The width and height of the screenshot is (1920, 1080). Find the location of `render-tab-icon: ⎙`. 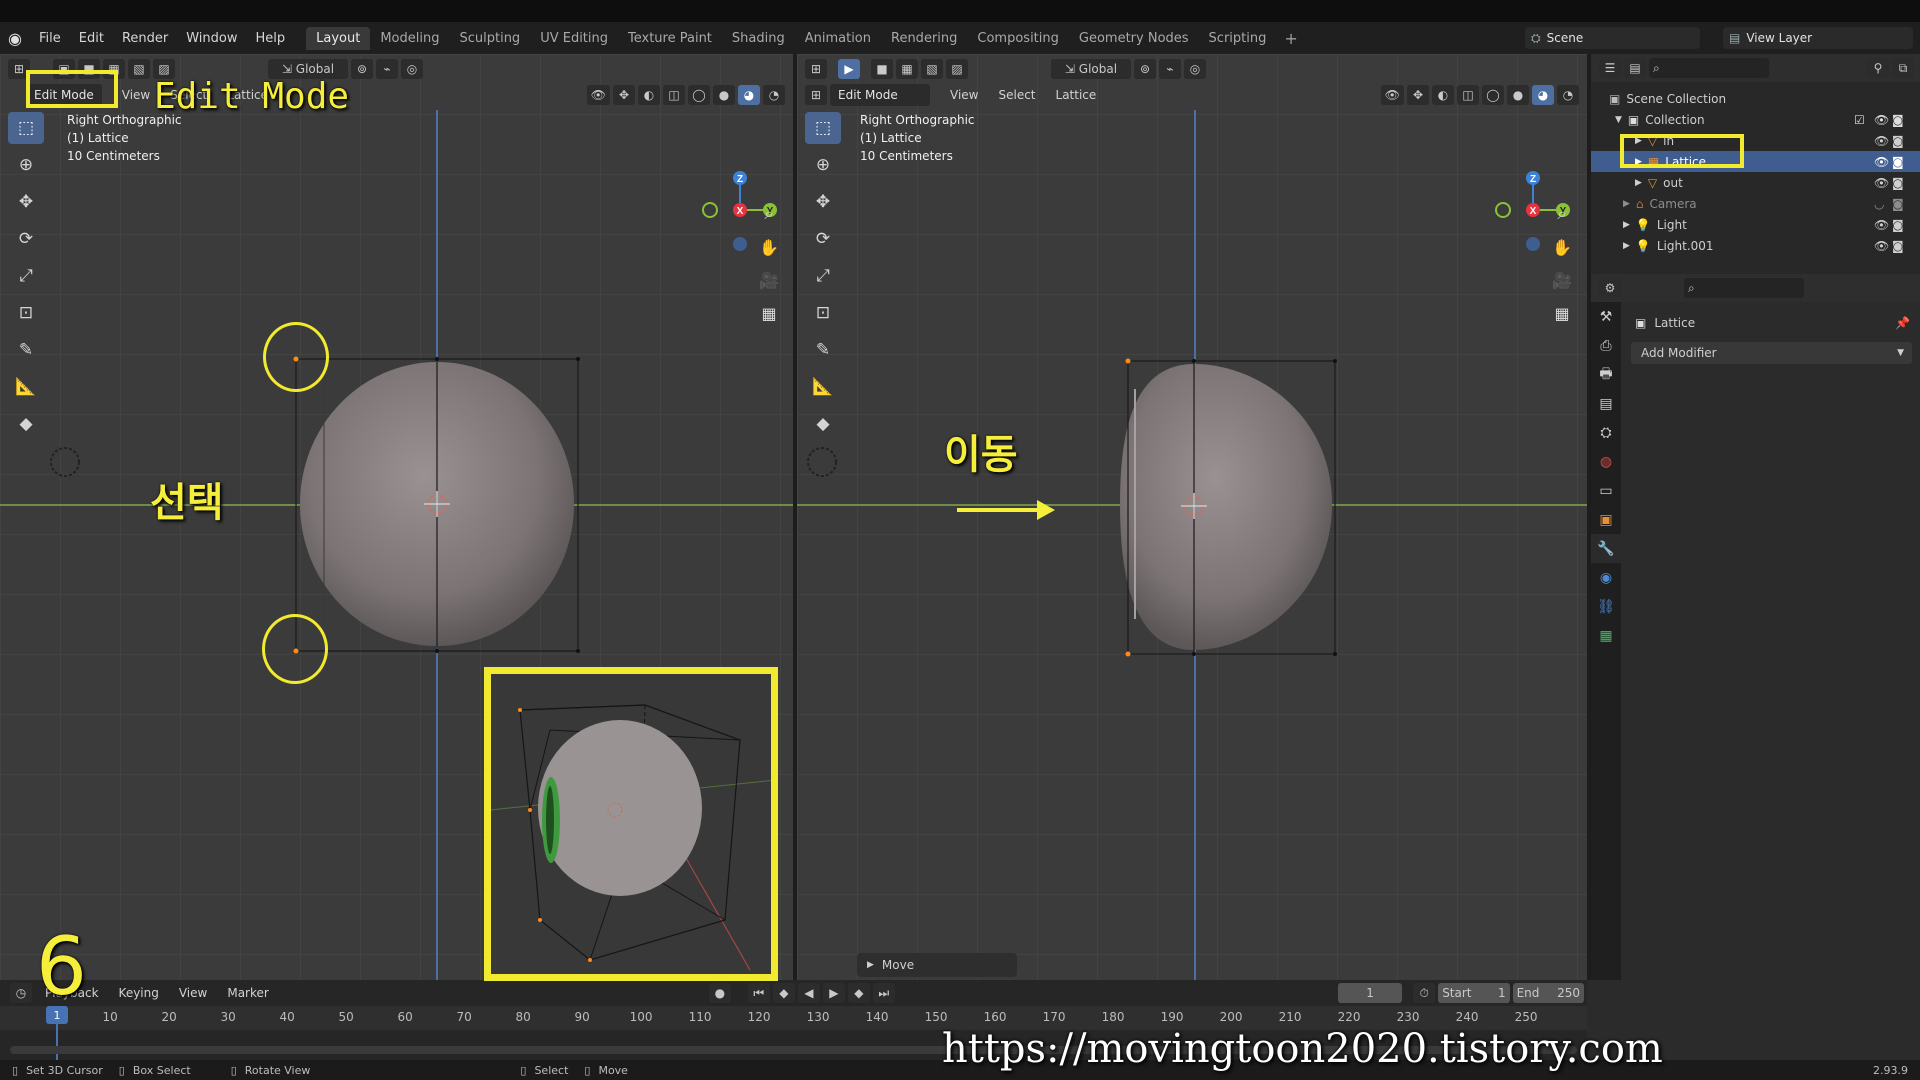

render-tab-icon: ⎙ is located at coordinates (1606, 345).